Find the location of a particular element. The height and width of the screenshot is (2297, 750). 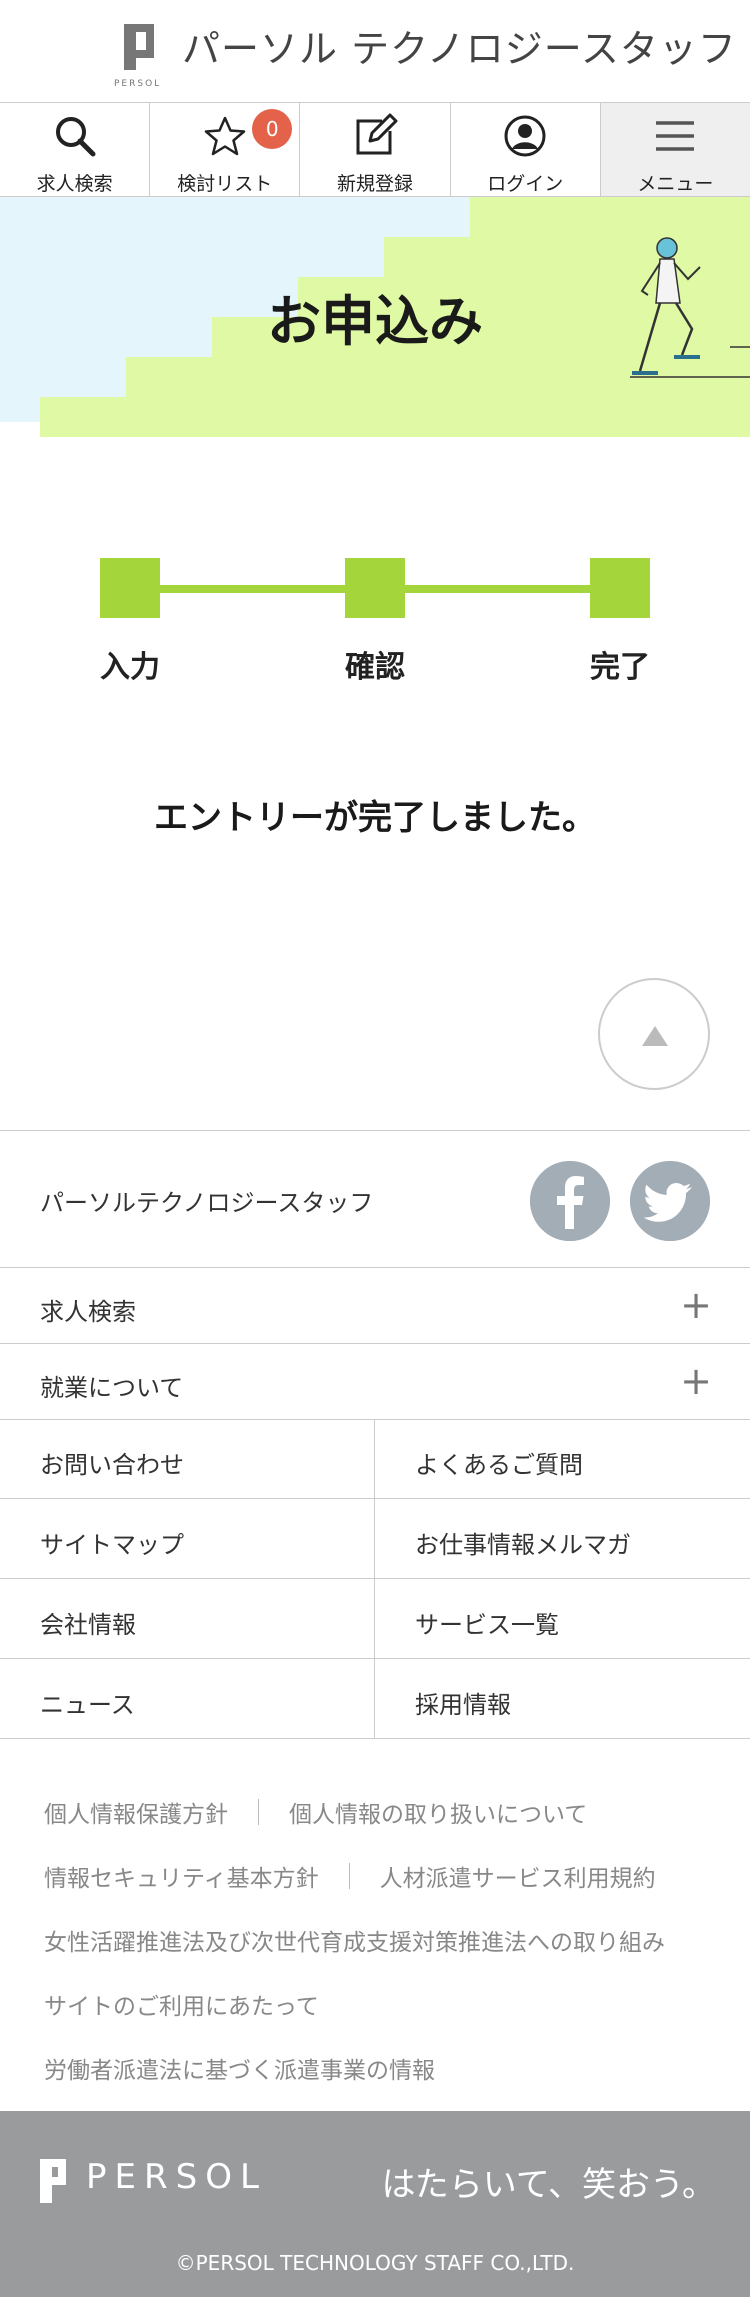

footer-brand-bar: パーソルテクノロジースタッフ is located at coordinates (375, 1199).